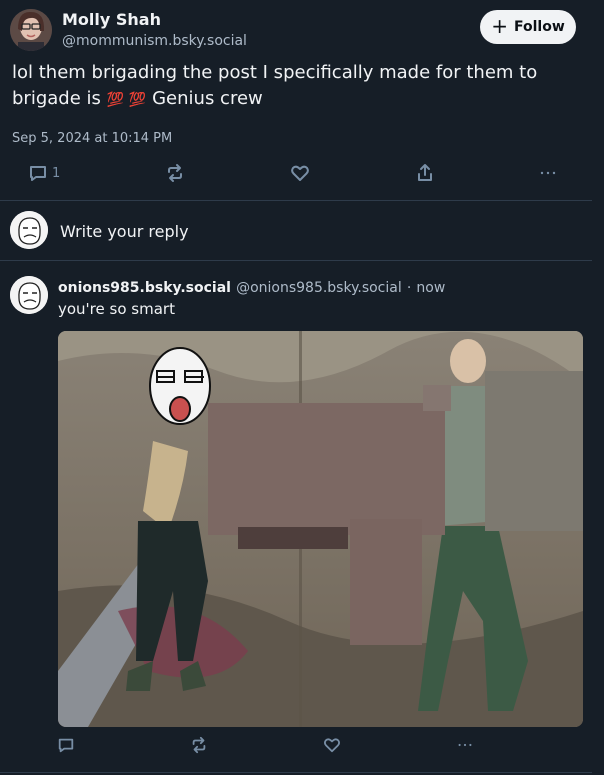 This screenshot has height=775, width=604. What do you see at coordinates (31, 30) in the screenshot?
I see `author-avatar` at bounding box center [31, 30].